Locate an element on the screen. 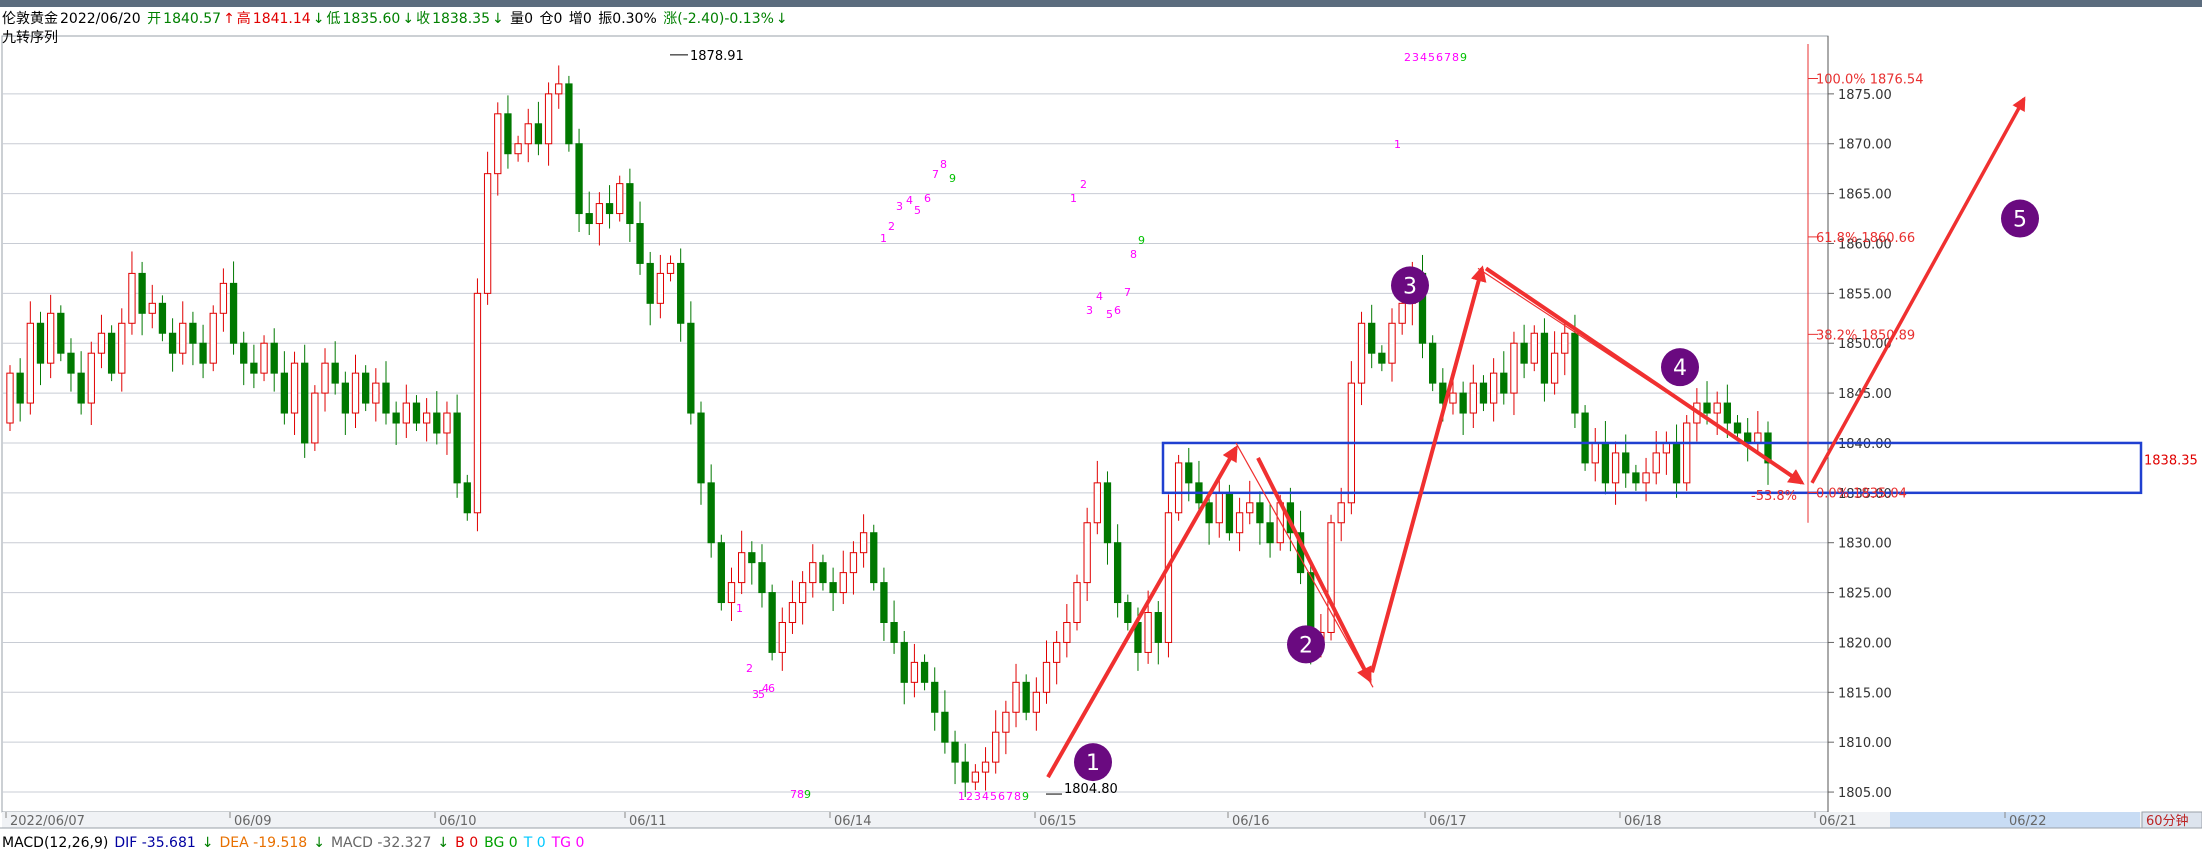 This screenshot has width=2202, height=858. y-tick-label: 1870.00 is located at coordinates (1865, 145).